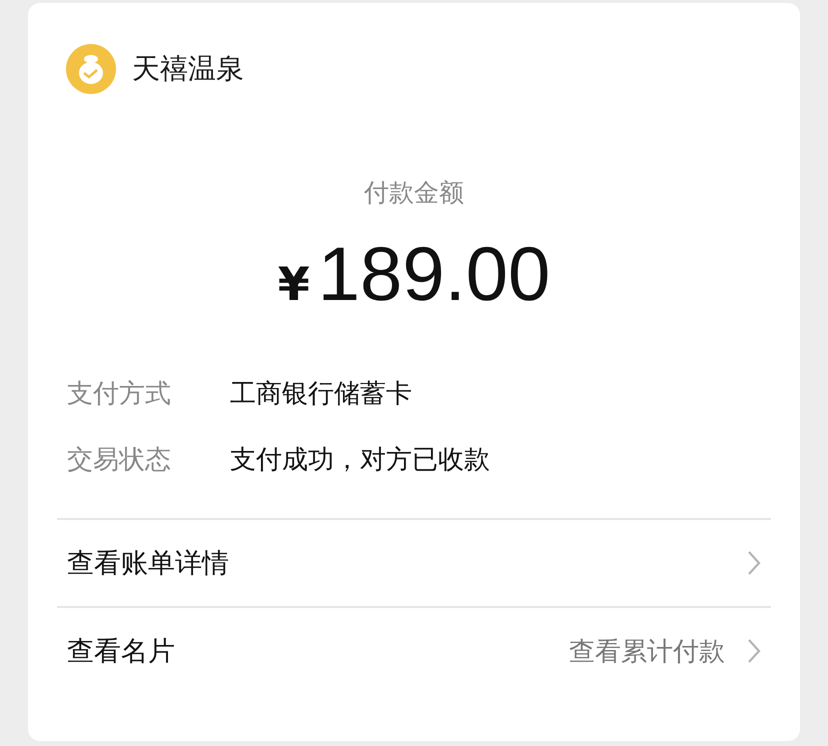 The height and width of the screenshot is (746, 828). I want to click on link-row: 查看账单详情, so click(414, 562).